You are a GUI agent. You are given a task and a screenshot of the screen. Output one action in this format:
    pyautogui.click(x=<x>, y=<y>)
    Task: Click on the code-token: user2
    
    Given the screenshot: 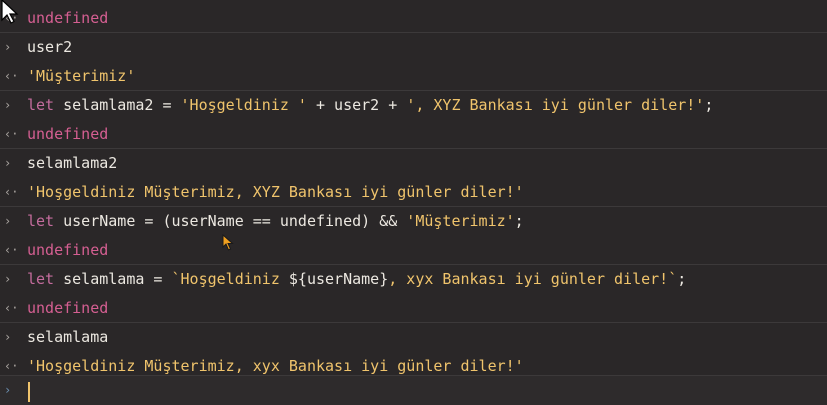 What is the action you would take?
    pyautogui.click(x=50, y=47)
    